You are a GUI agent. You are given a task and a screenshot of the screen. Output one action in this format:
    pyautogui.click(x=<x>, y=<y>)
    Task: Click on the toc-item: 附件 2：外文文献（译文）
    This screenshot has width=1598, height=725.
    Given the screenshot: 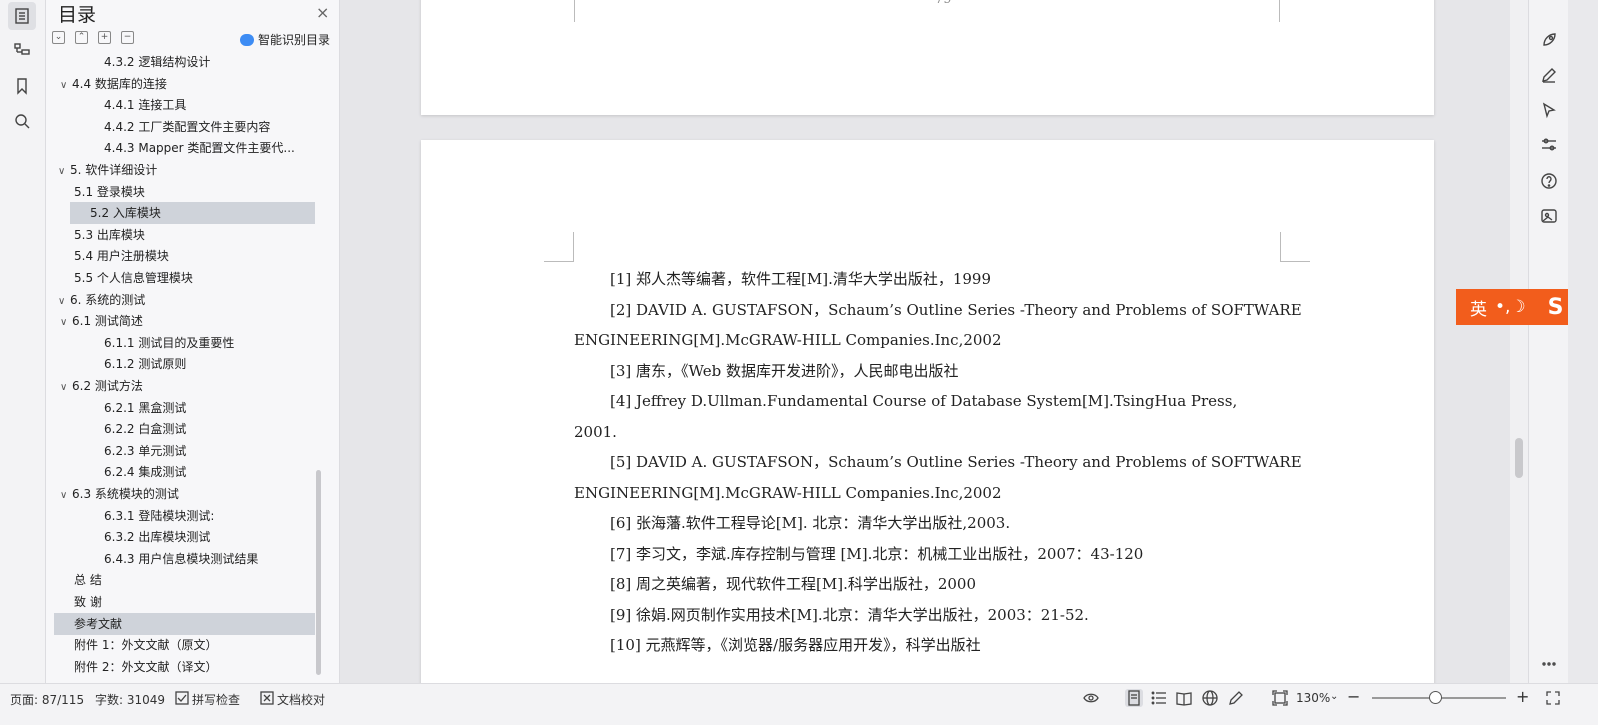 What is the action you would take?
    pyautogui.click(x=184, y=667)
    